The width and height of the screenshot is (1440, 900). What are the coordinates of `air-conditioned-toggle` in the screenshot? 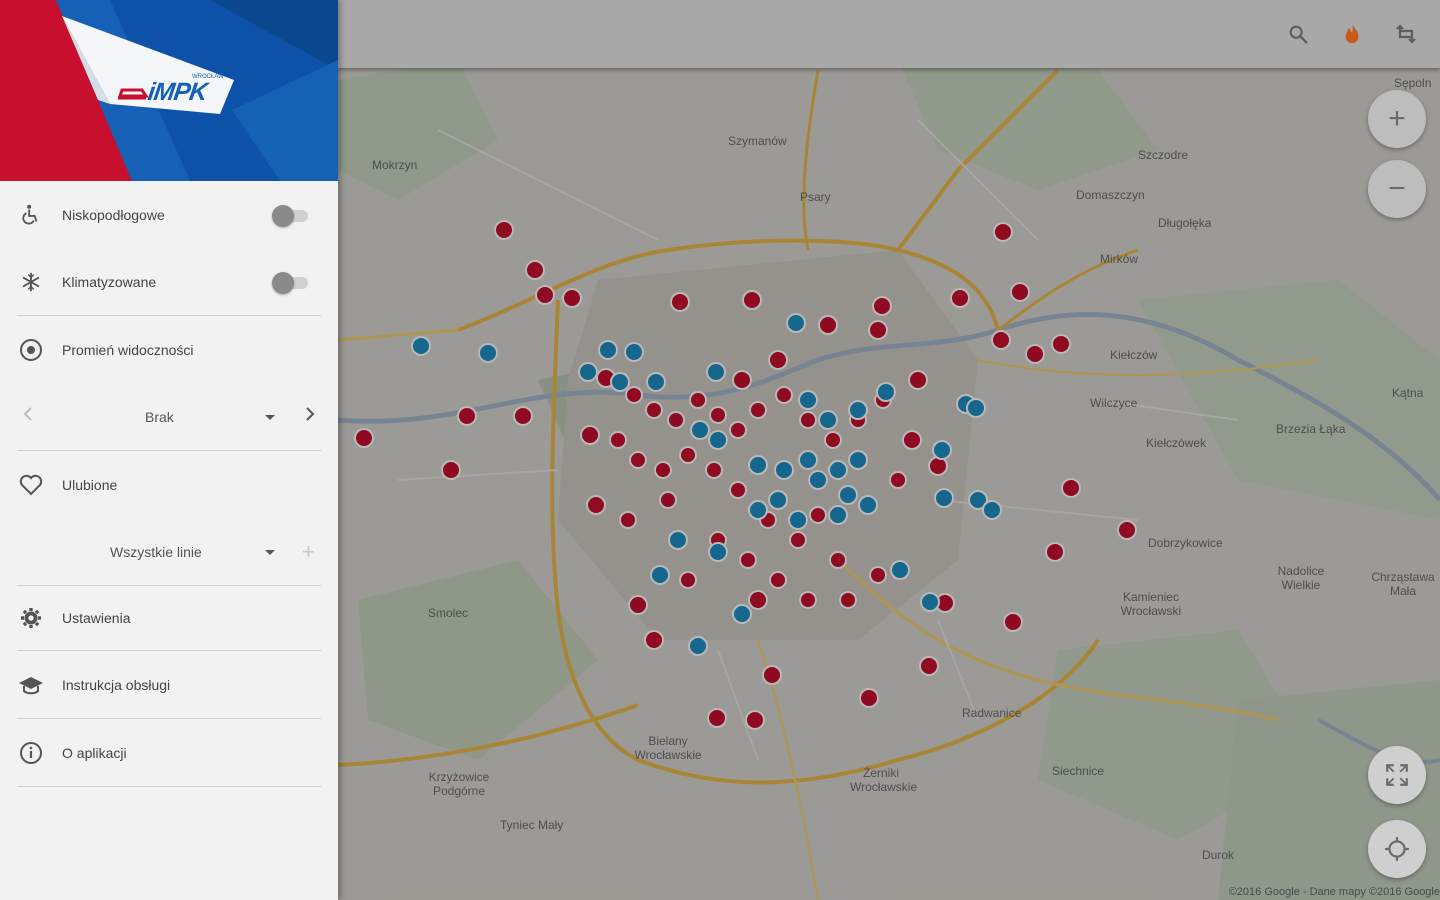 It's located at (290, 282).